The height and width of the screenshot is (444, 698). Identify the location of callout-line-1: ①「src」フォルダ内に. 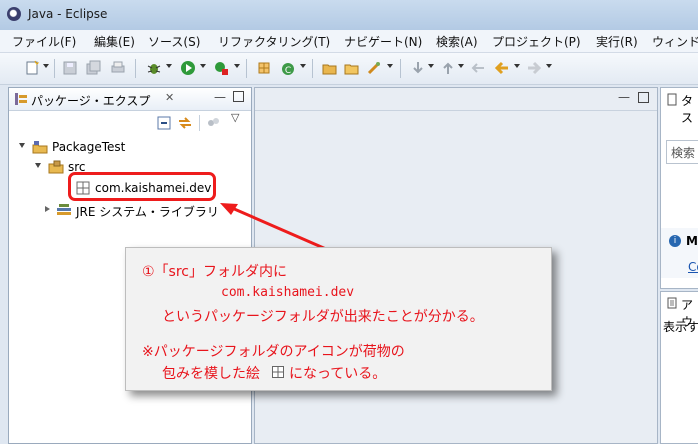
(214, 272).